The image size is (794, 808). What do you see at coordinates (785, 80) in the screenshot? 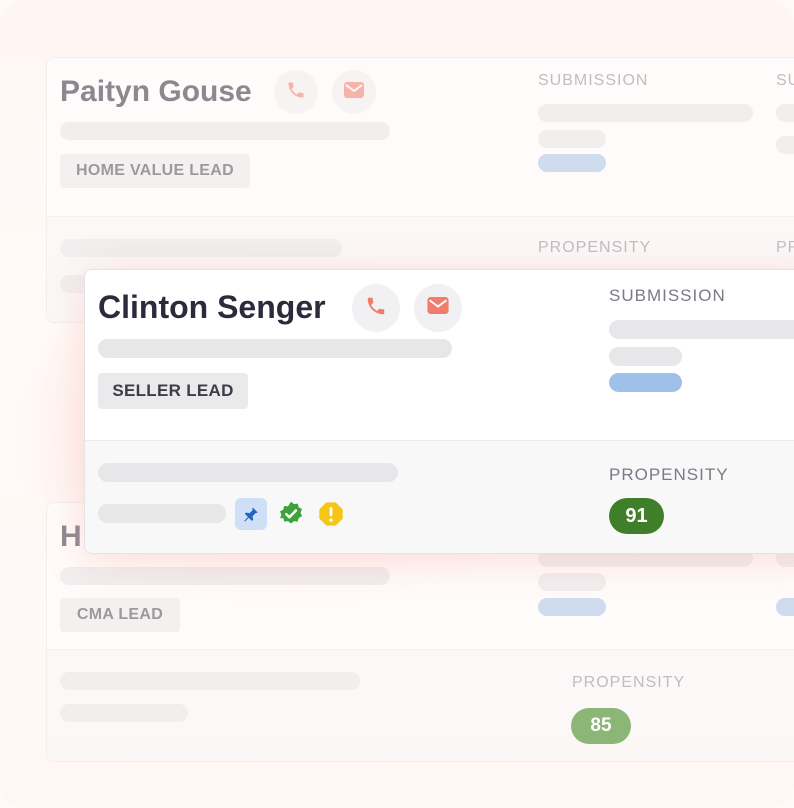
I see `submission-label-secondary: SU` at bounding box center [785, 80].